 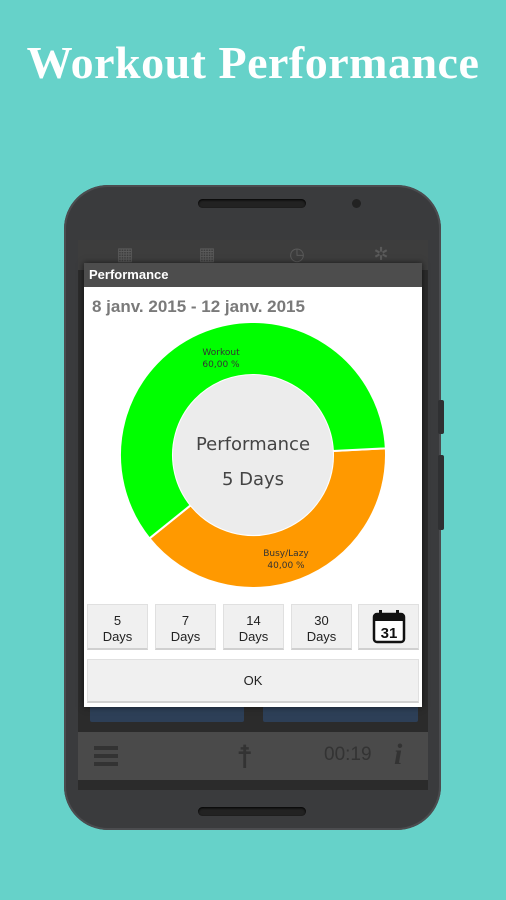 What do you see at coordinates (321, 620) in the screenshot?
I see `range-30-number: 30` at bounding box center [321, 620].